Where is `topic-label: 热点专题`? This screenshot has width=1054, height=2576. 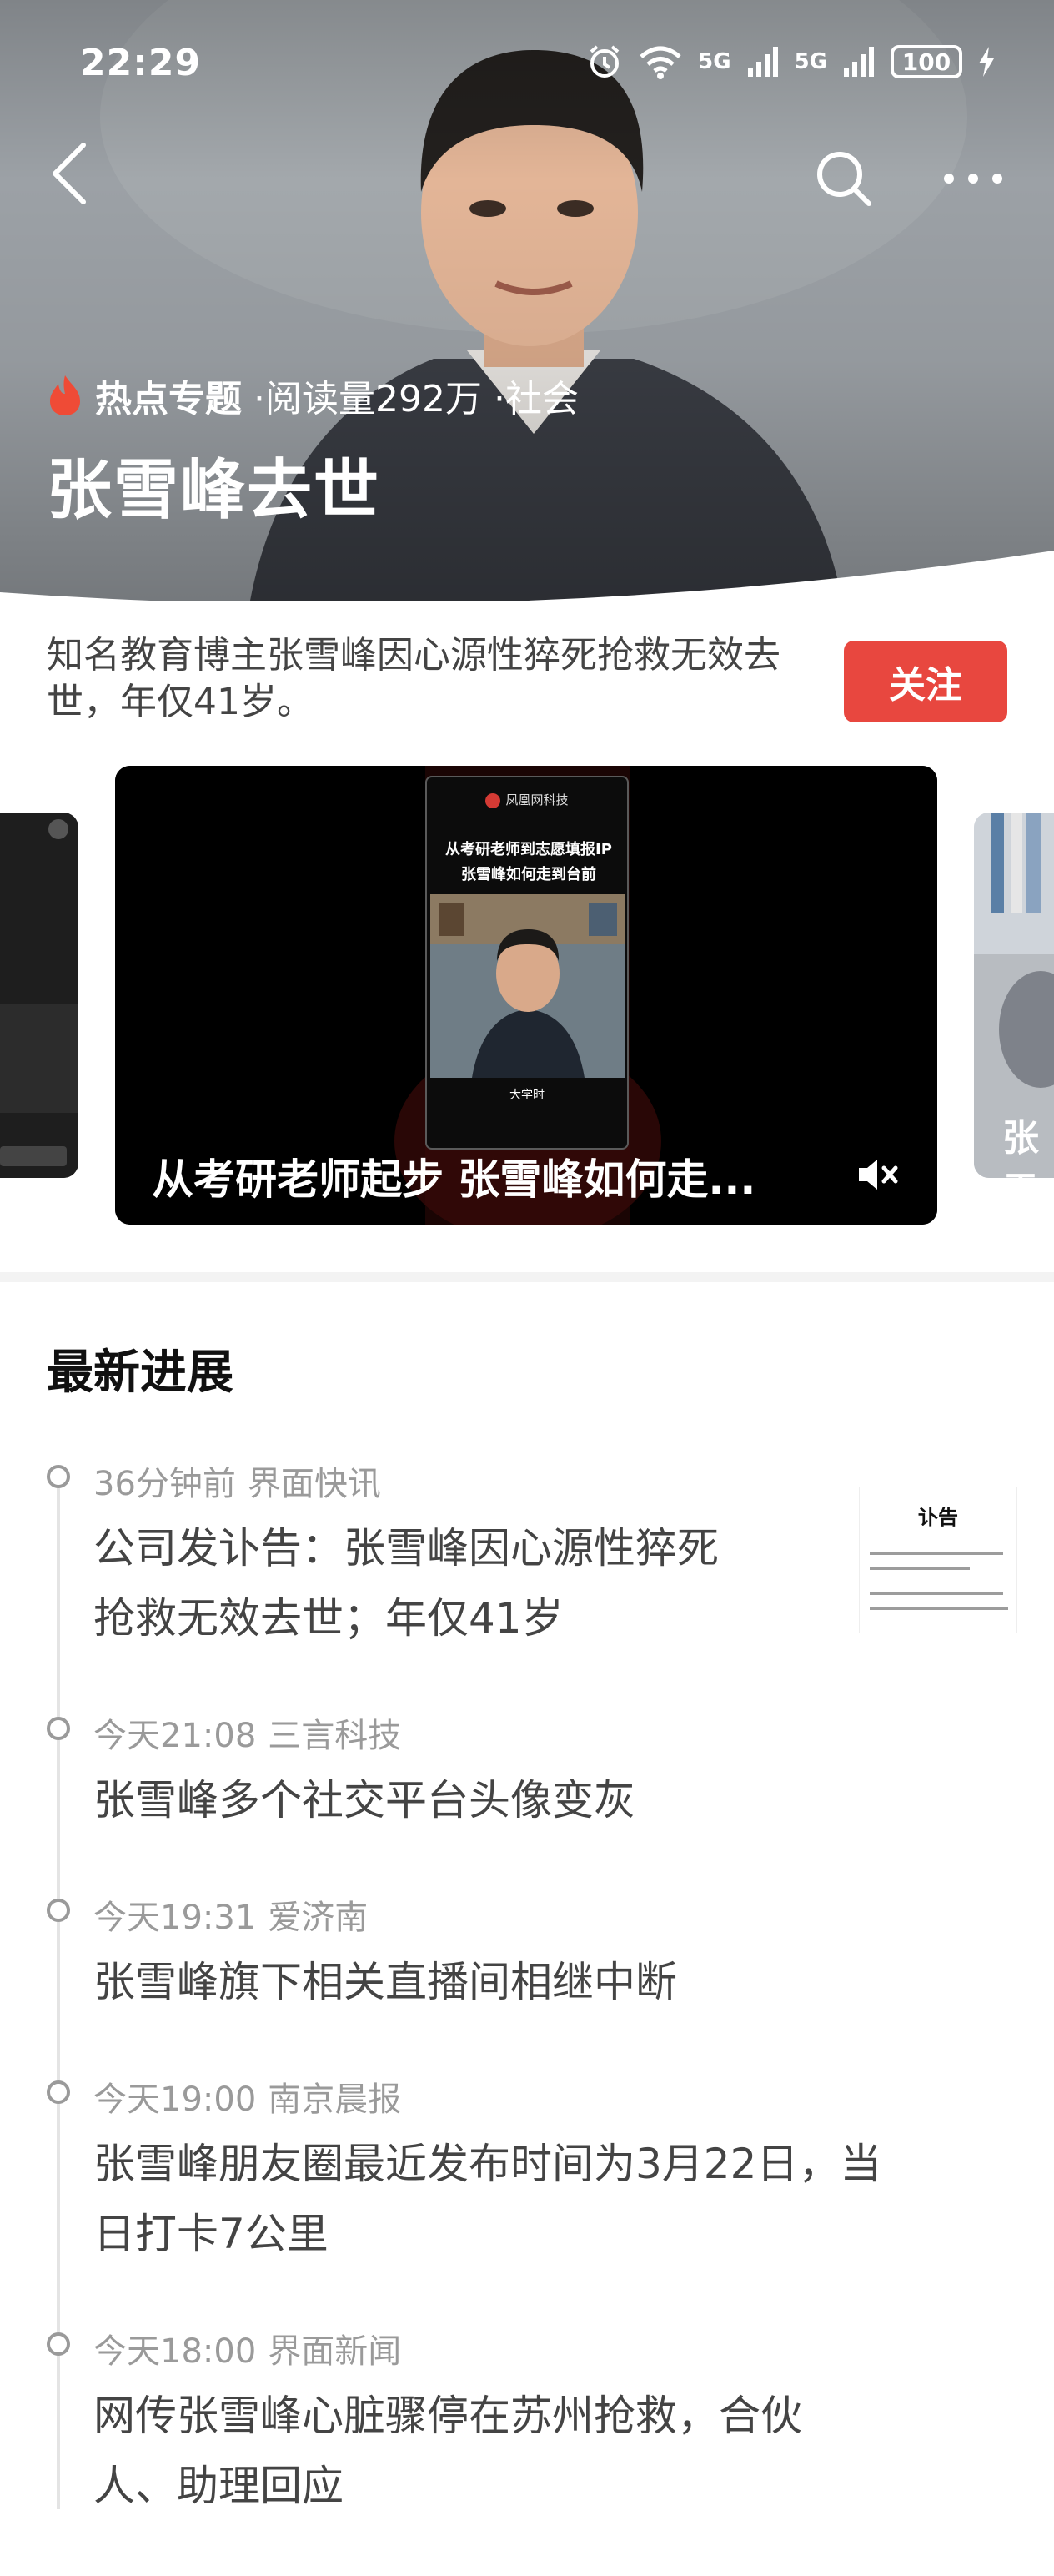
topic-label: 热点专题 is located at coordinates (168, 399).